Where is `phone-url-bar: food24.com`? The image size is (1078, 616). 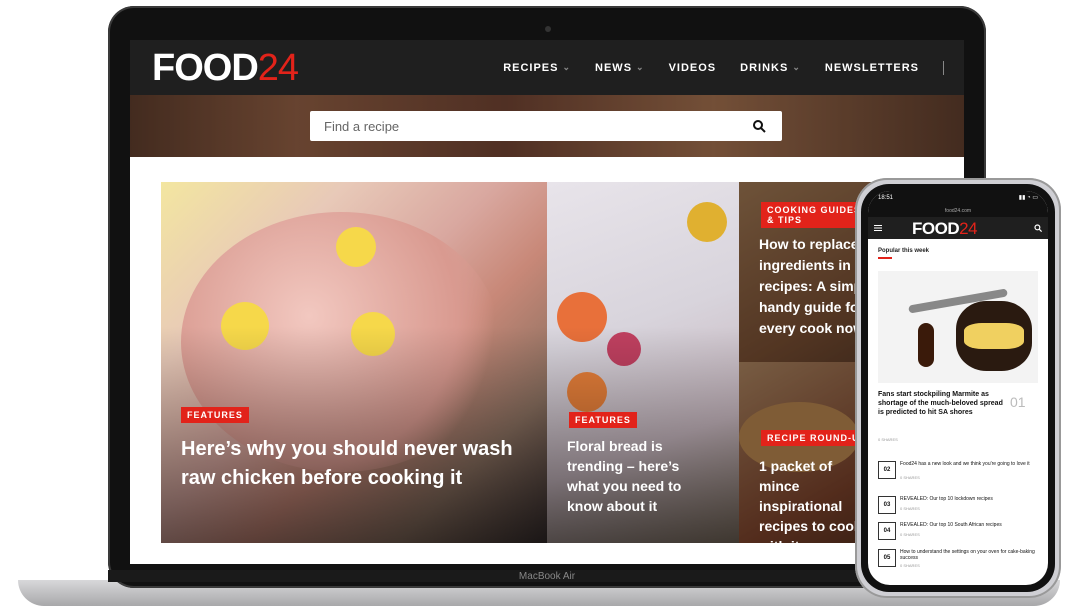
phone-url-bar: food24.com is located at coordinates (958, 211).